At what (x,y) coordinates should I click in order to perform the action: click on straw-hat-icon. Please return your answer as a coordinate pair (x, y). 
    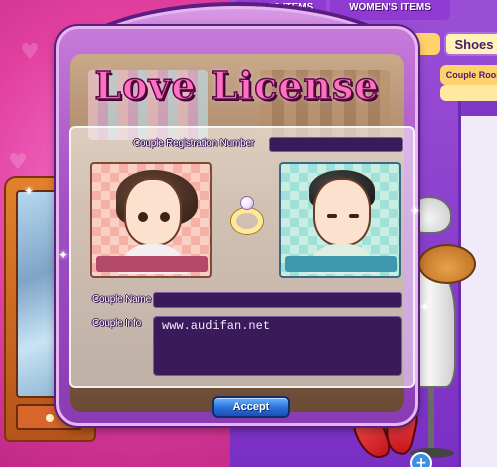
    Looking at the image, I should click on (447, 264).